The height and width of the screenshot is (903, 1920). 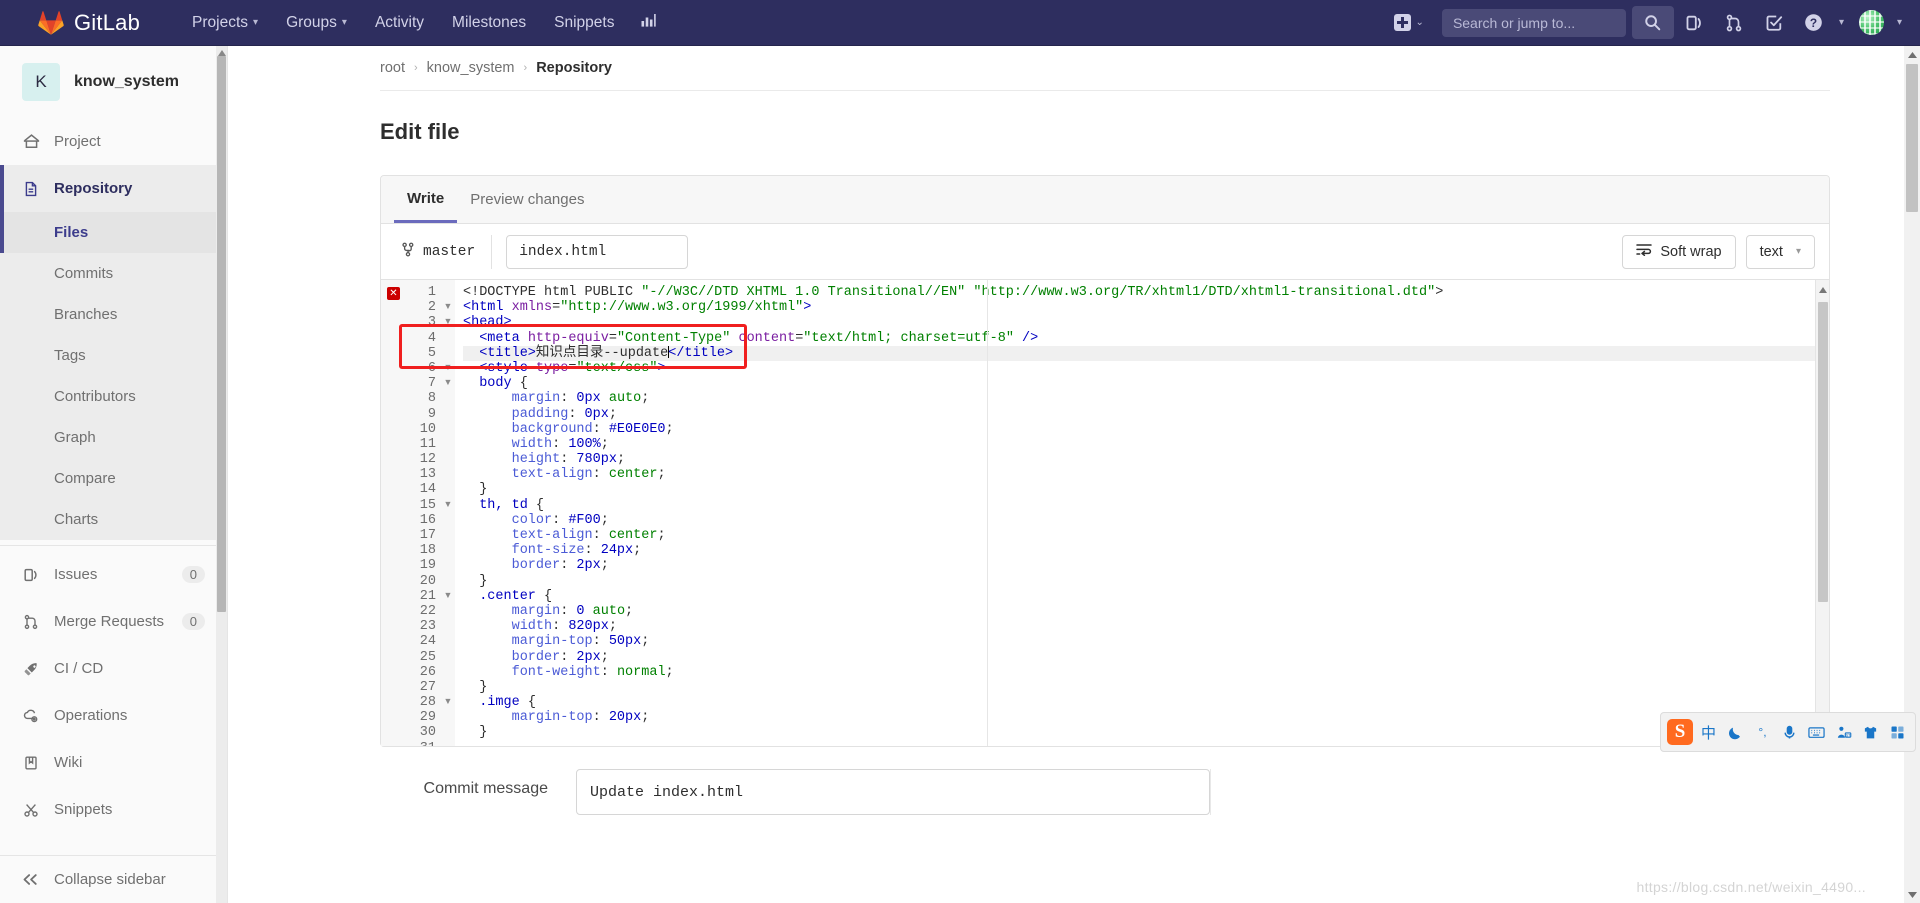 What do you see at coordinates (1146, 414) in the screenshot?
I see `code-line: padding: 0px;` at bounding box center [1146, 414].